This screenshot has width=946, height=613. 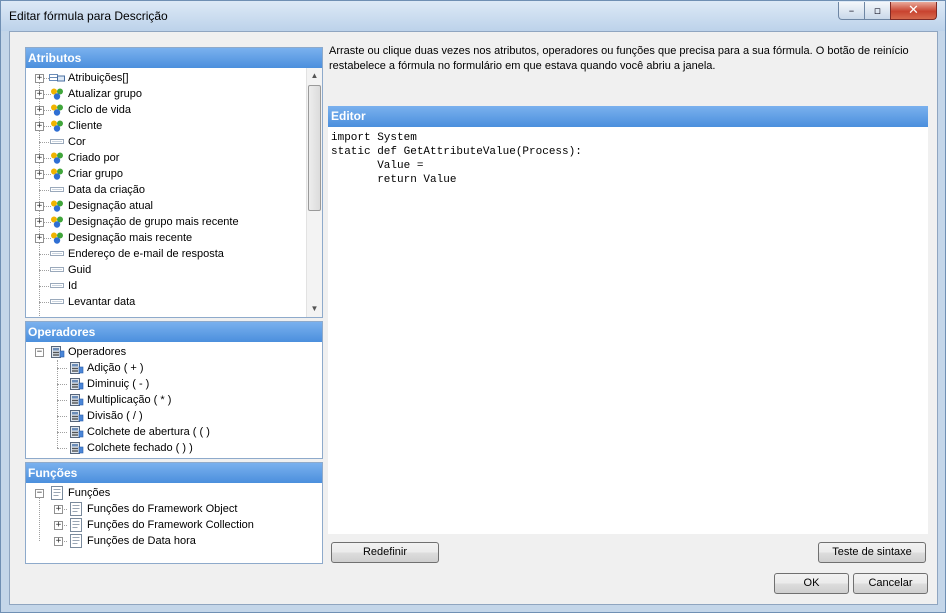 What do you see at coordinates (166, 493) in the screenshot?
I see `functions-root: − Funções` at bounding box center [166, 493].